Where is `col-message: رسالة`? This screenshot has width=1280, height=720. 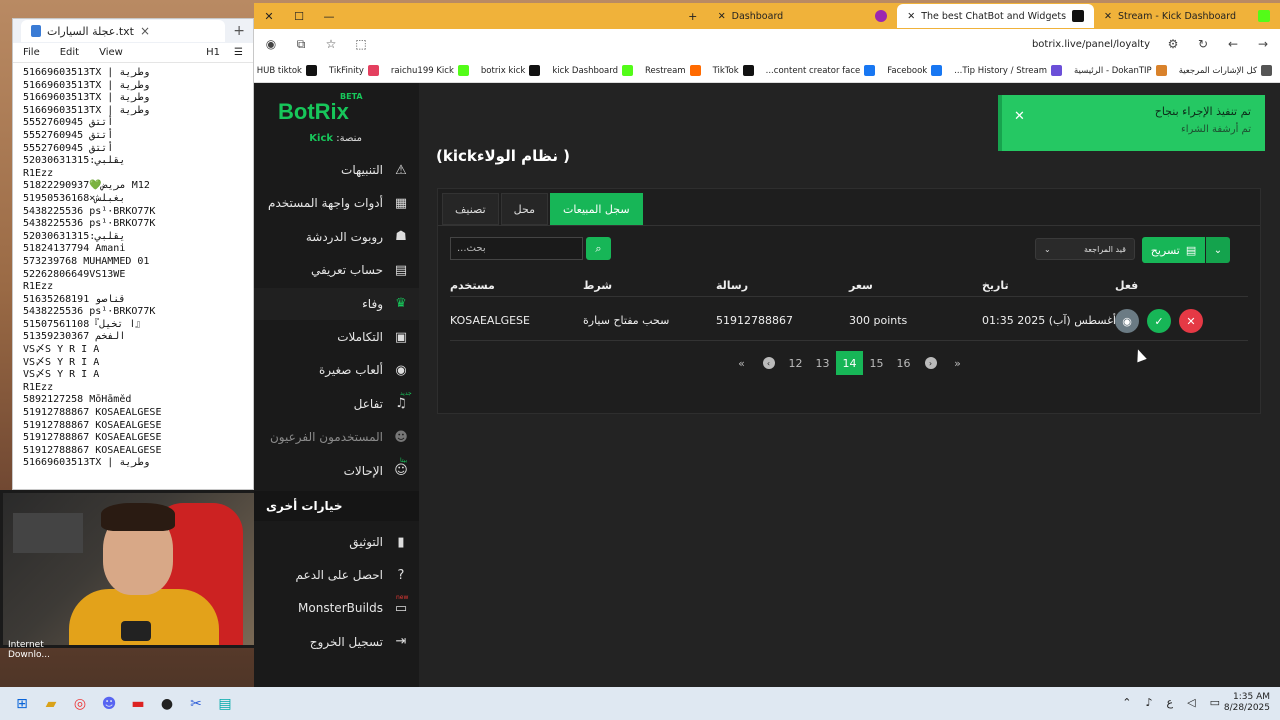
col-message: رسالة is located at coordinates (732, 285).